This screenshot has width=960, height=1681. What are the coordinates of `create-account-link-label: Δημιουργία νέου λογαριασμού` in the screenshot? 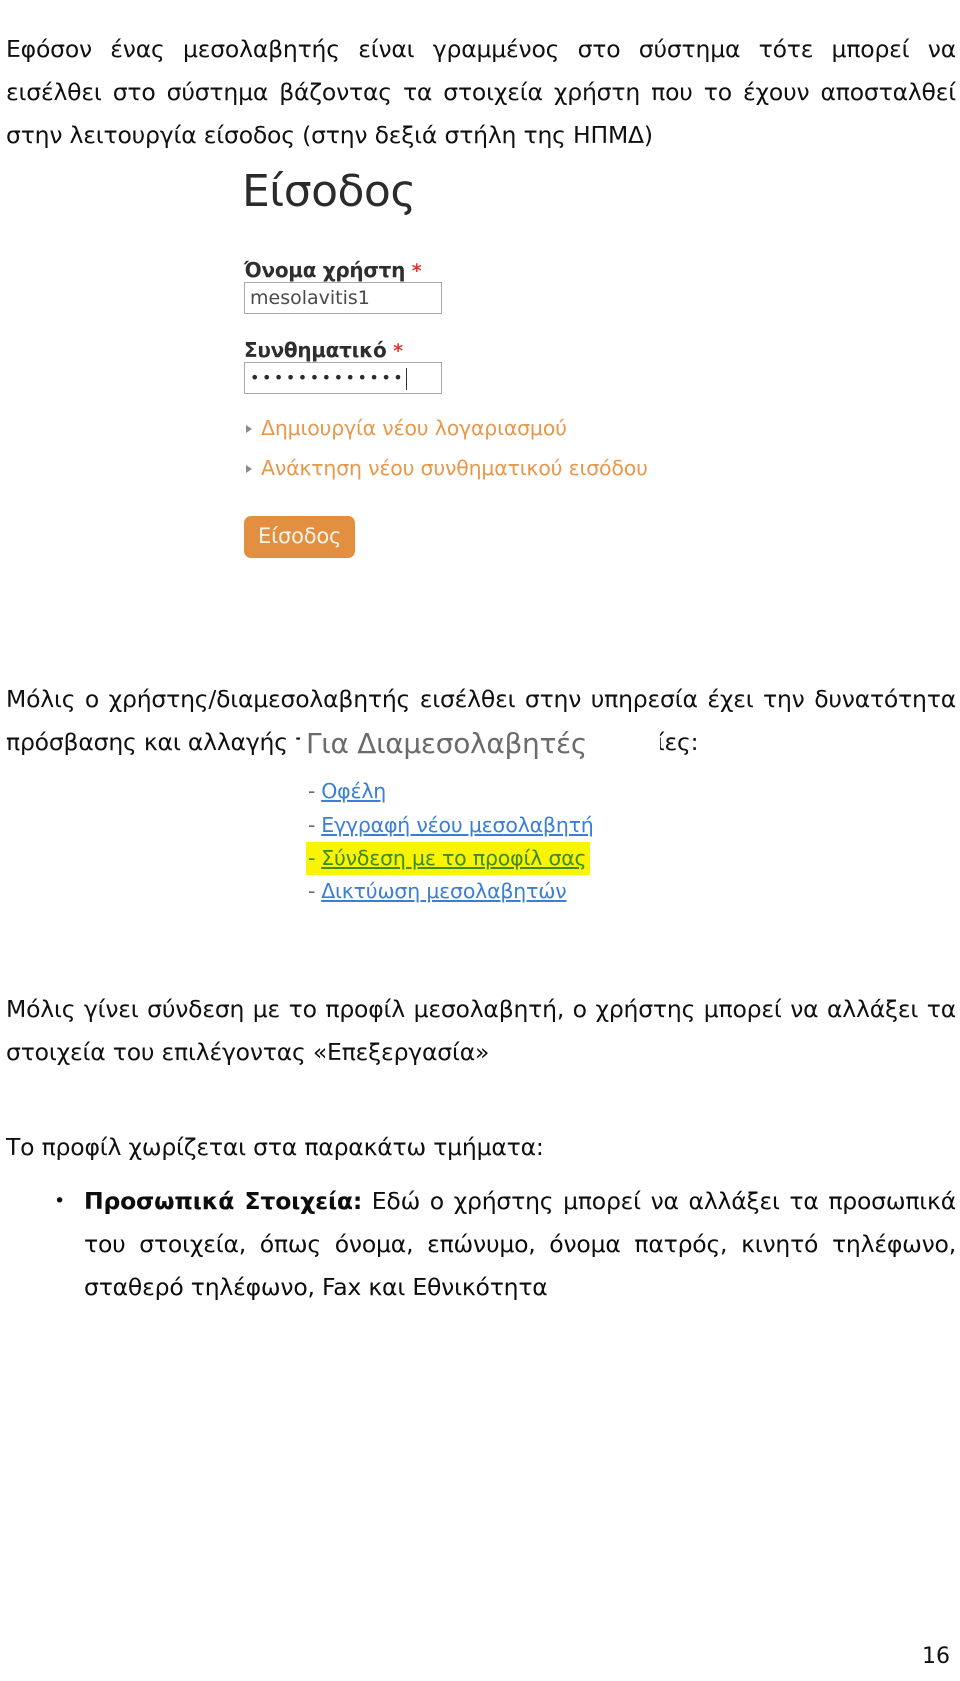 It's located at (414, 428).